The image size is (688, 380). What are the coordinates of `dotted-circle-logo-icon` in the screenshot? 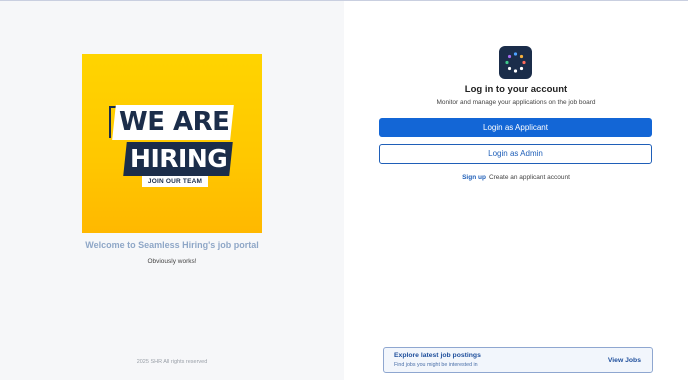 It's located at (515, 62).